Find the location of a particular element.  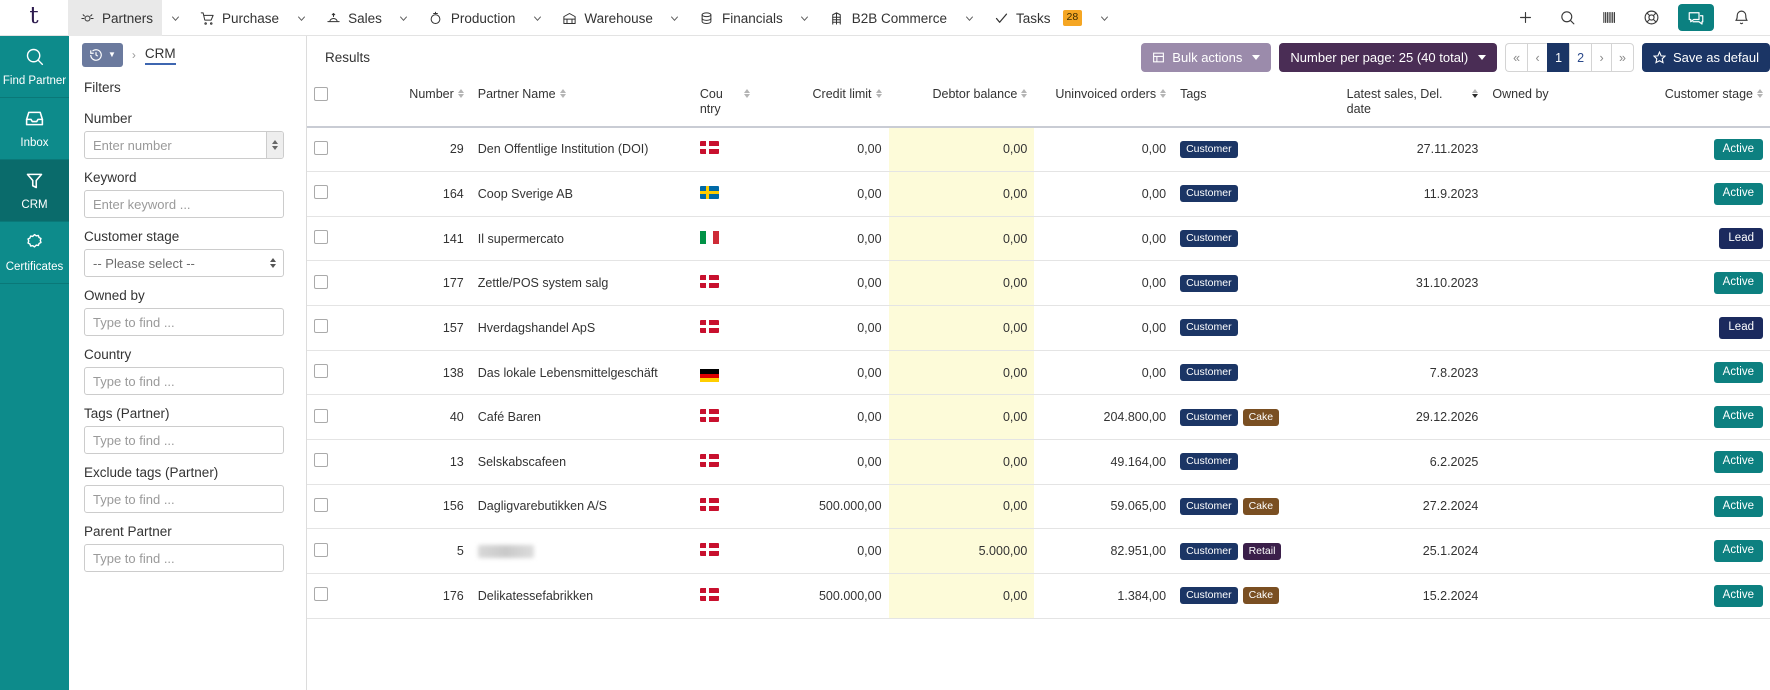

cell-debtor-balance: 0,00 is located at coordinates (961, 283).